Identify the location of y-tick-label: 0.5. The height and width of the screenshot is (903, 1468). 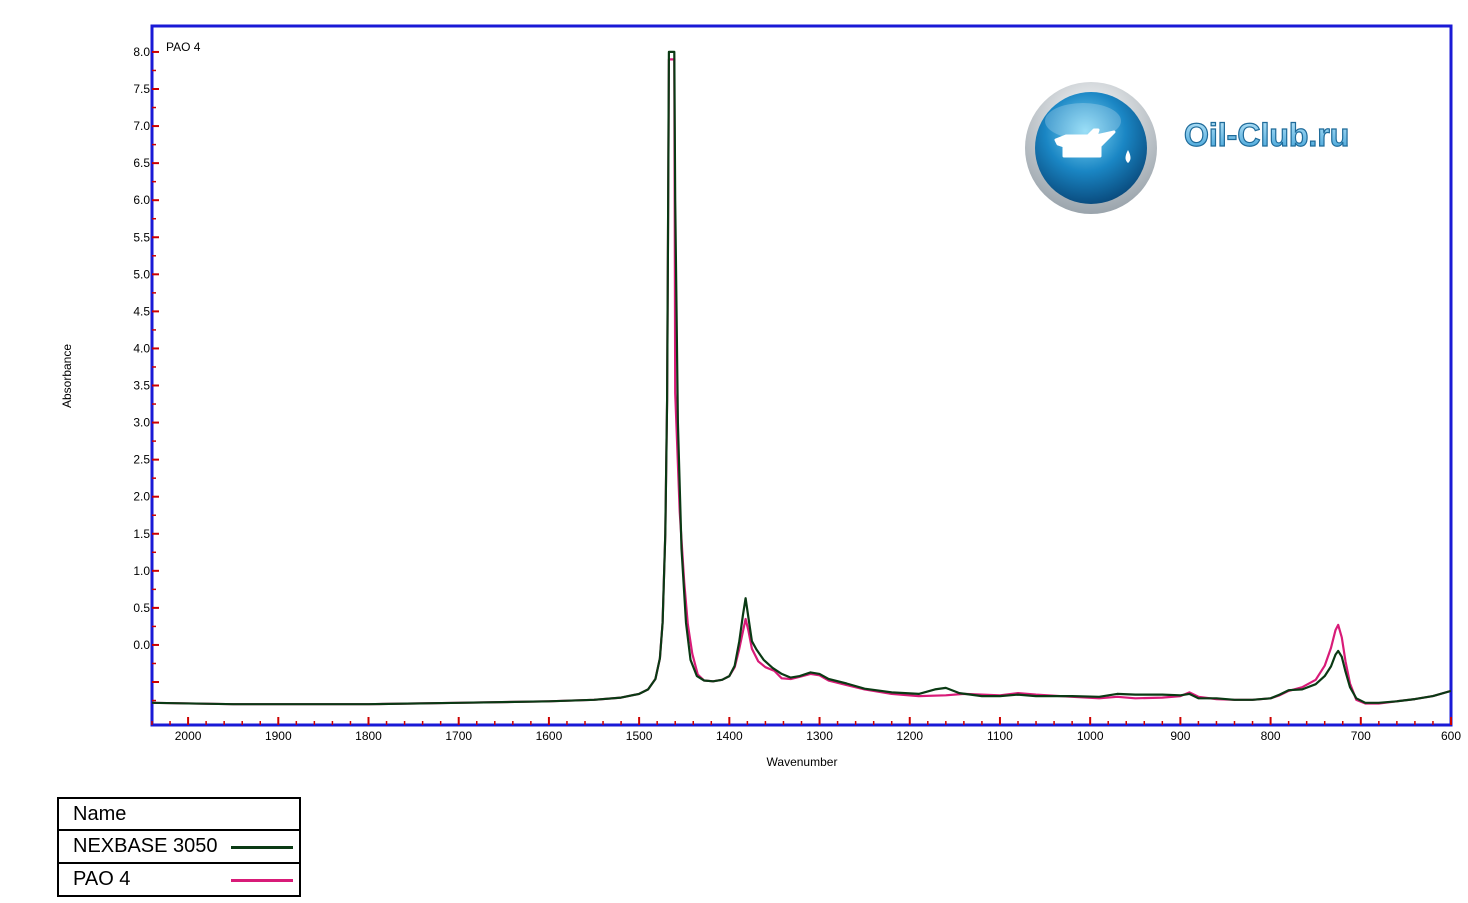
(141, 608).